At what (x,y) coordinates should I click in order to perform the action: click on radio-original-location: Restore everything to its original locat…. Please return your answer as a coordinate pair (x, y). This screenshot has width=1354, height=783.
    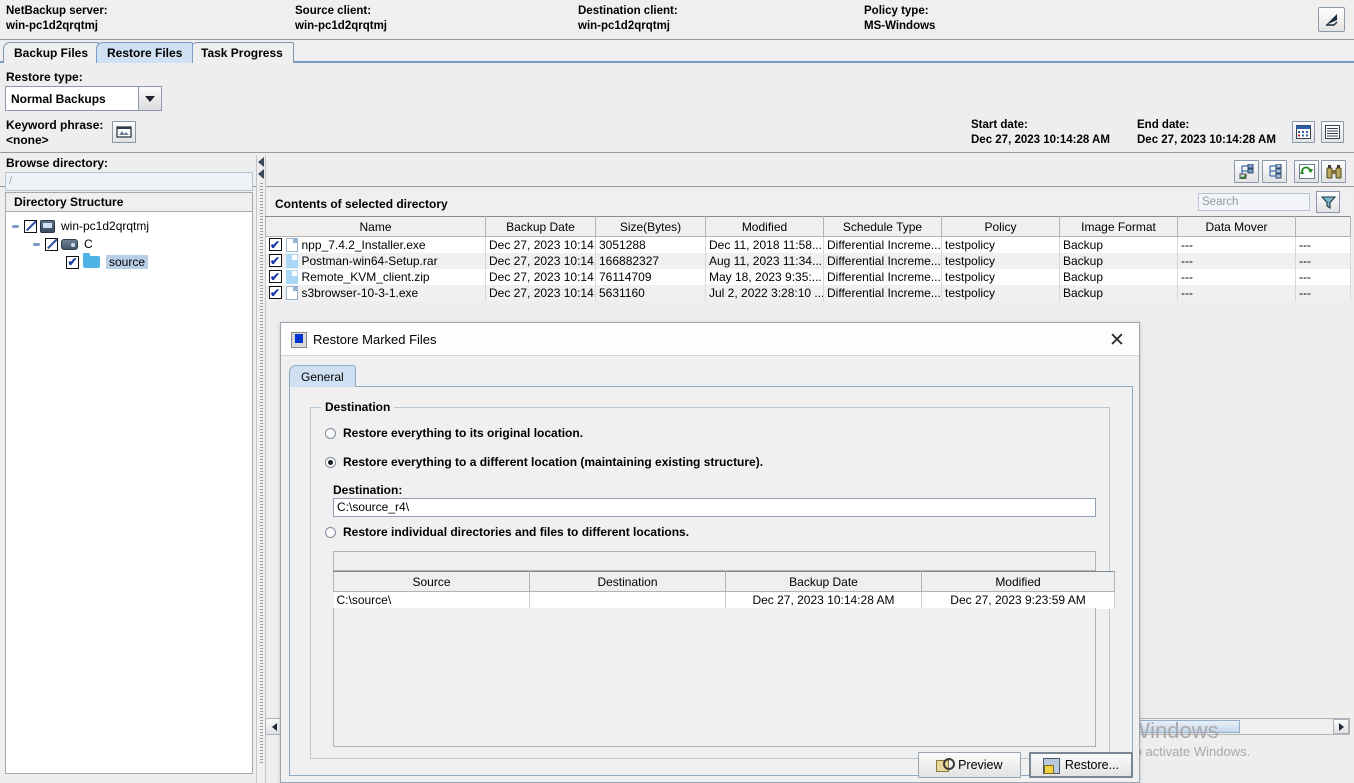
    Looking at the image, I should click on (454, 433).